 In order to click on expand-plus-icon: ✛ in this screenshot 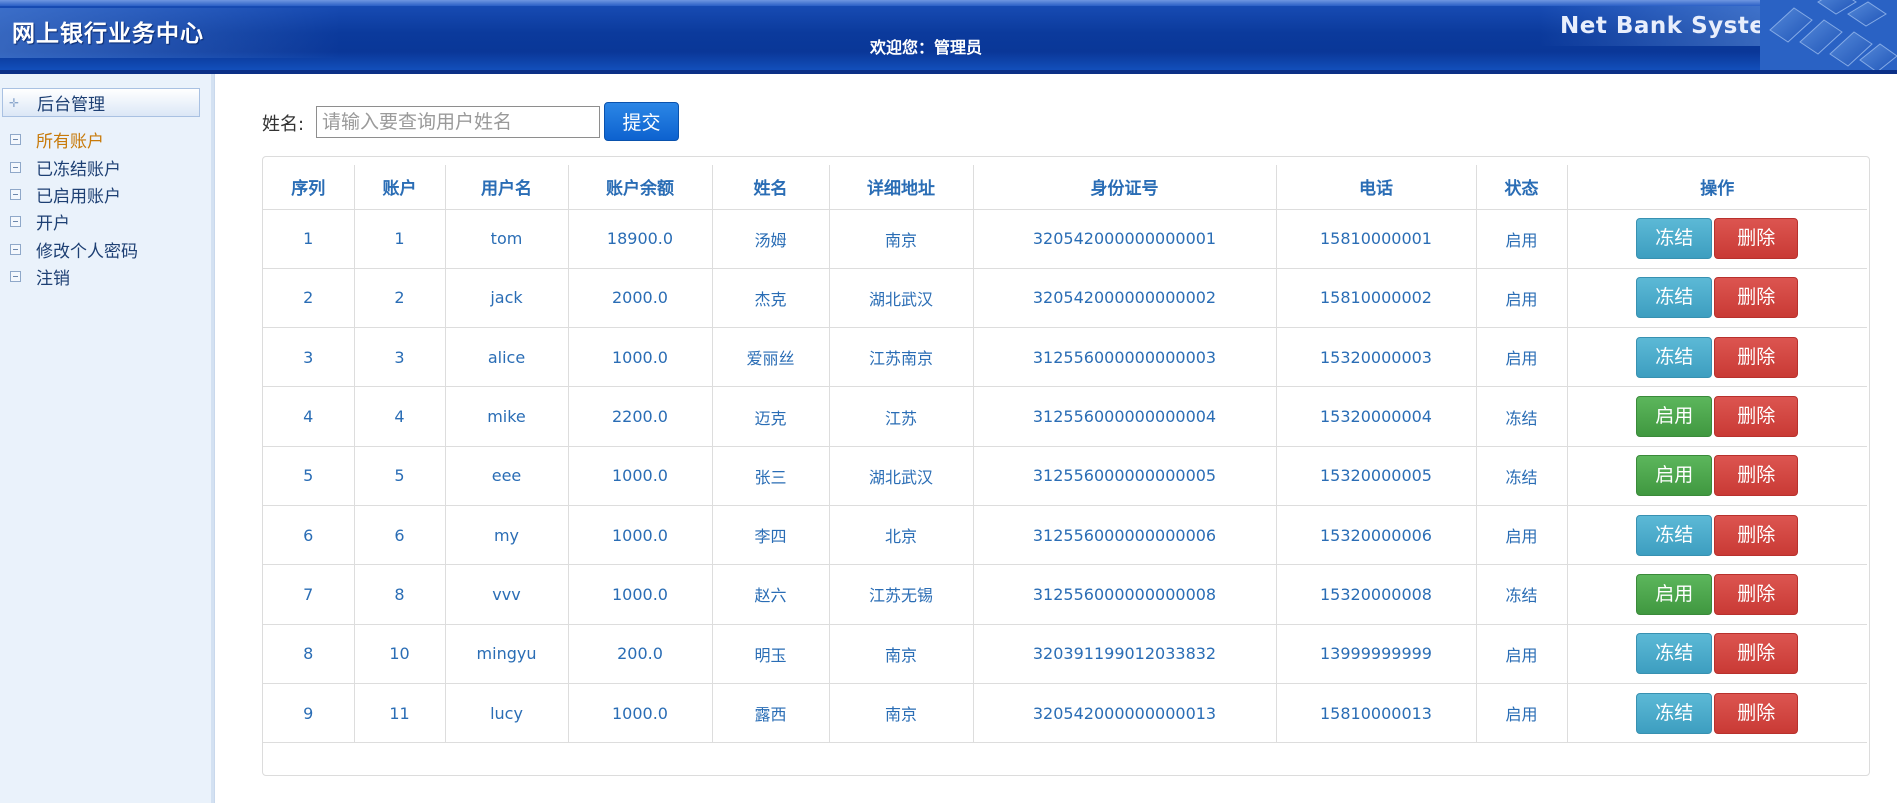, I will do `click(14, 102)`.